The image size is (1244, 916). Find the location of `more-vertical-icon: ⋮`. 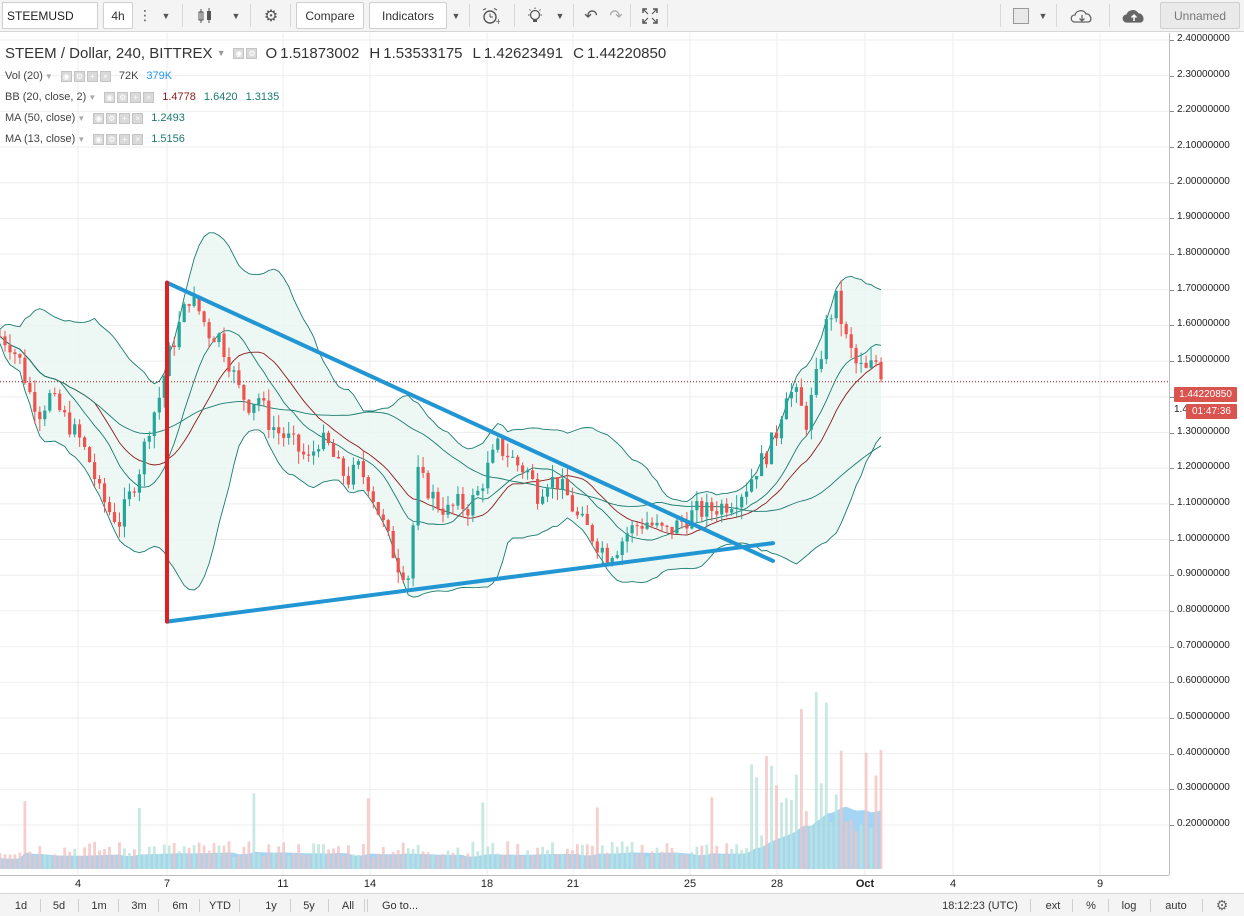

more-vertical-icon: ⋮ is located at coordinates (145, 15).